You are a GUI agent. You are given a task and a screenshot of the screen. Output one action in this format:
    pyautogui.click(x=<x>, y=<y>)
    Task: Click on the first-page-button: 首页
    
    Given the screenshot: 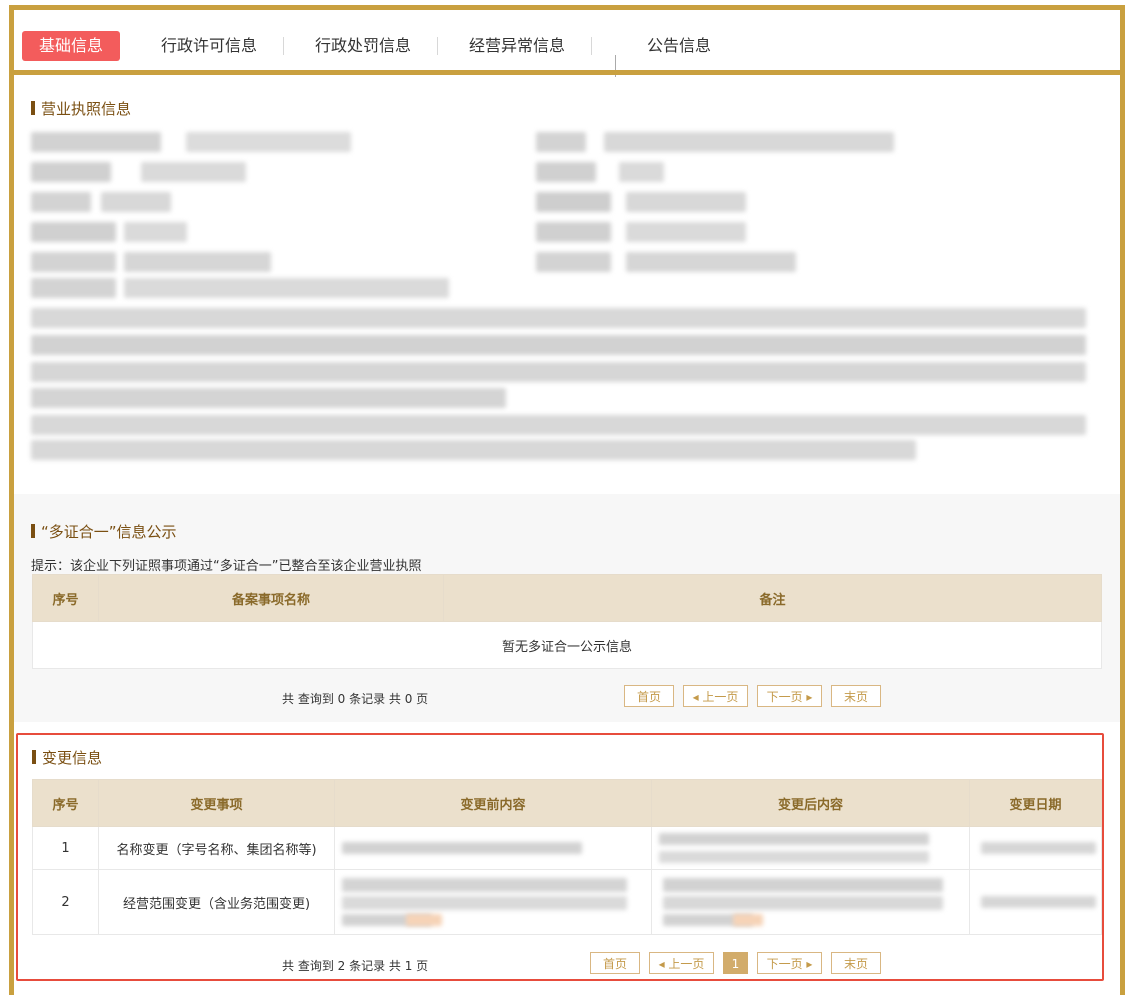 What is the action you would take?
    pyautogui.click(x=649, y=696)
    